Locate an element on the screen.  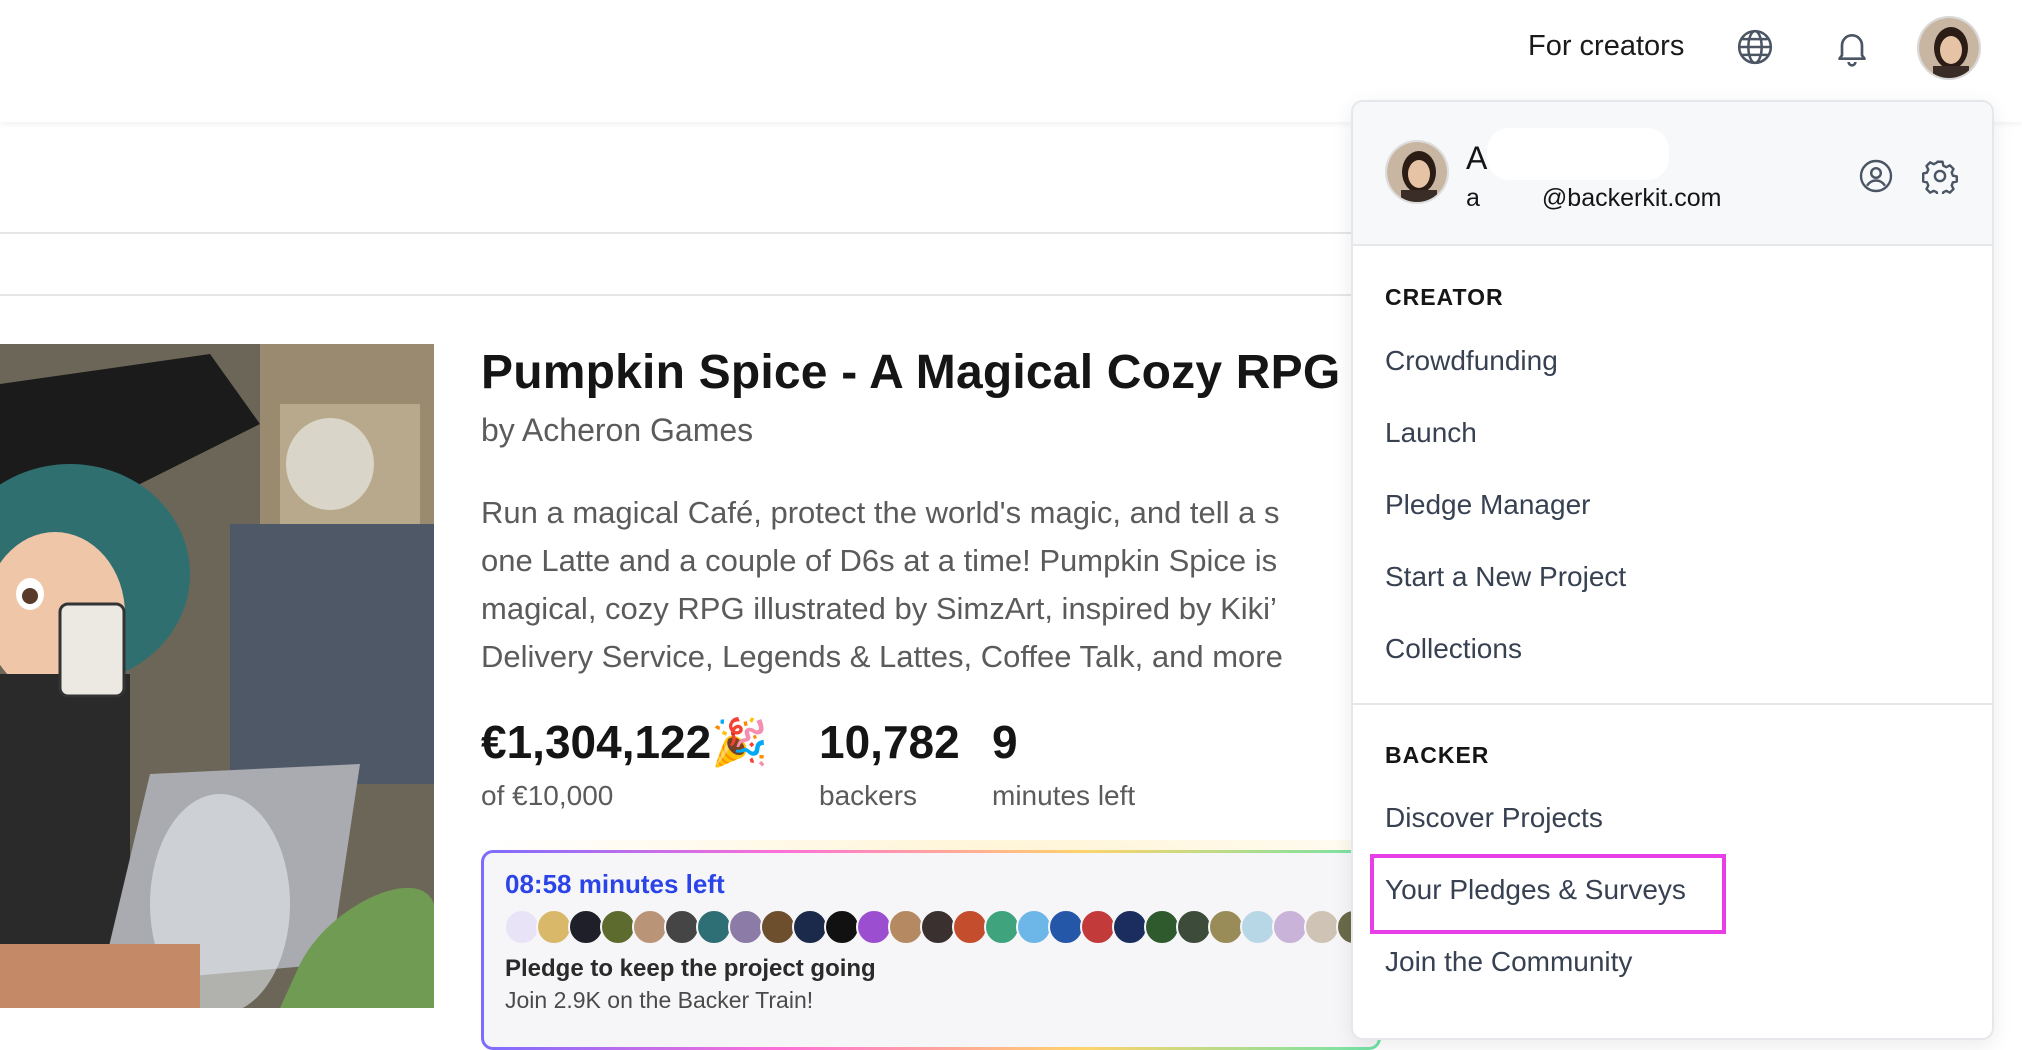
funding-goal: of €10,000 is located at coordinates (547, 795).